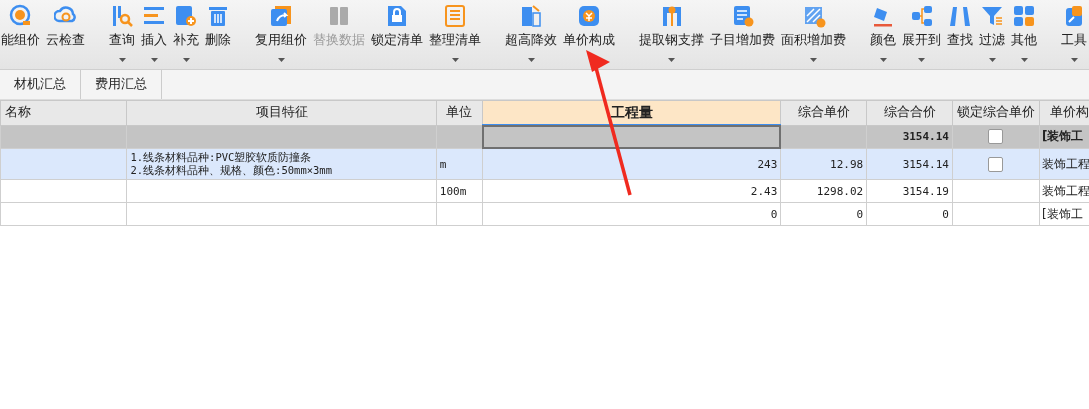  Describe the element at coordinates (531, 16) in the screenshot. I see `bars-icon` at that location.